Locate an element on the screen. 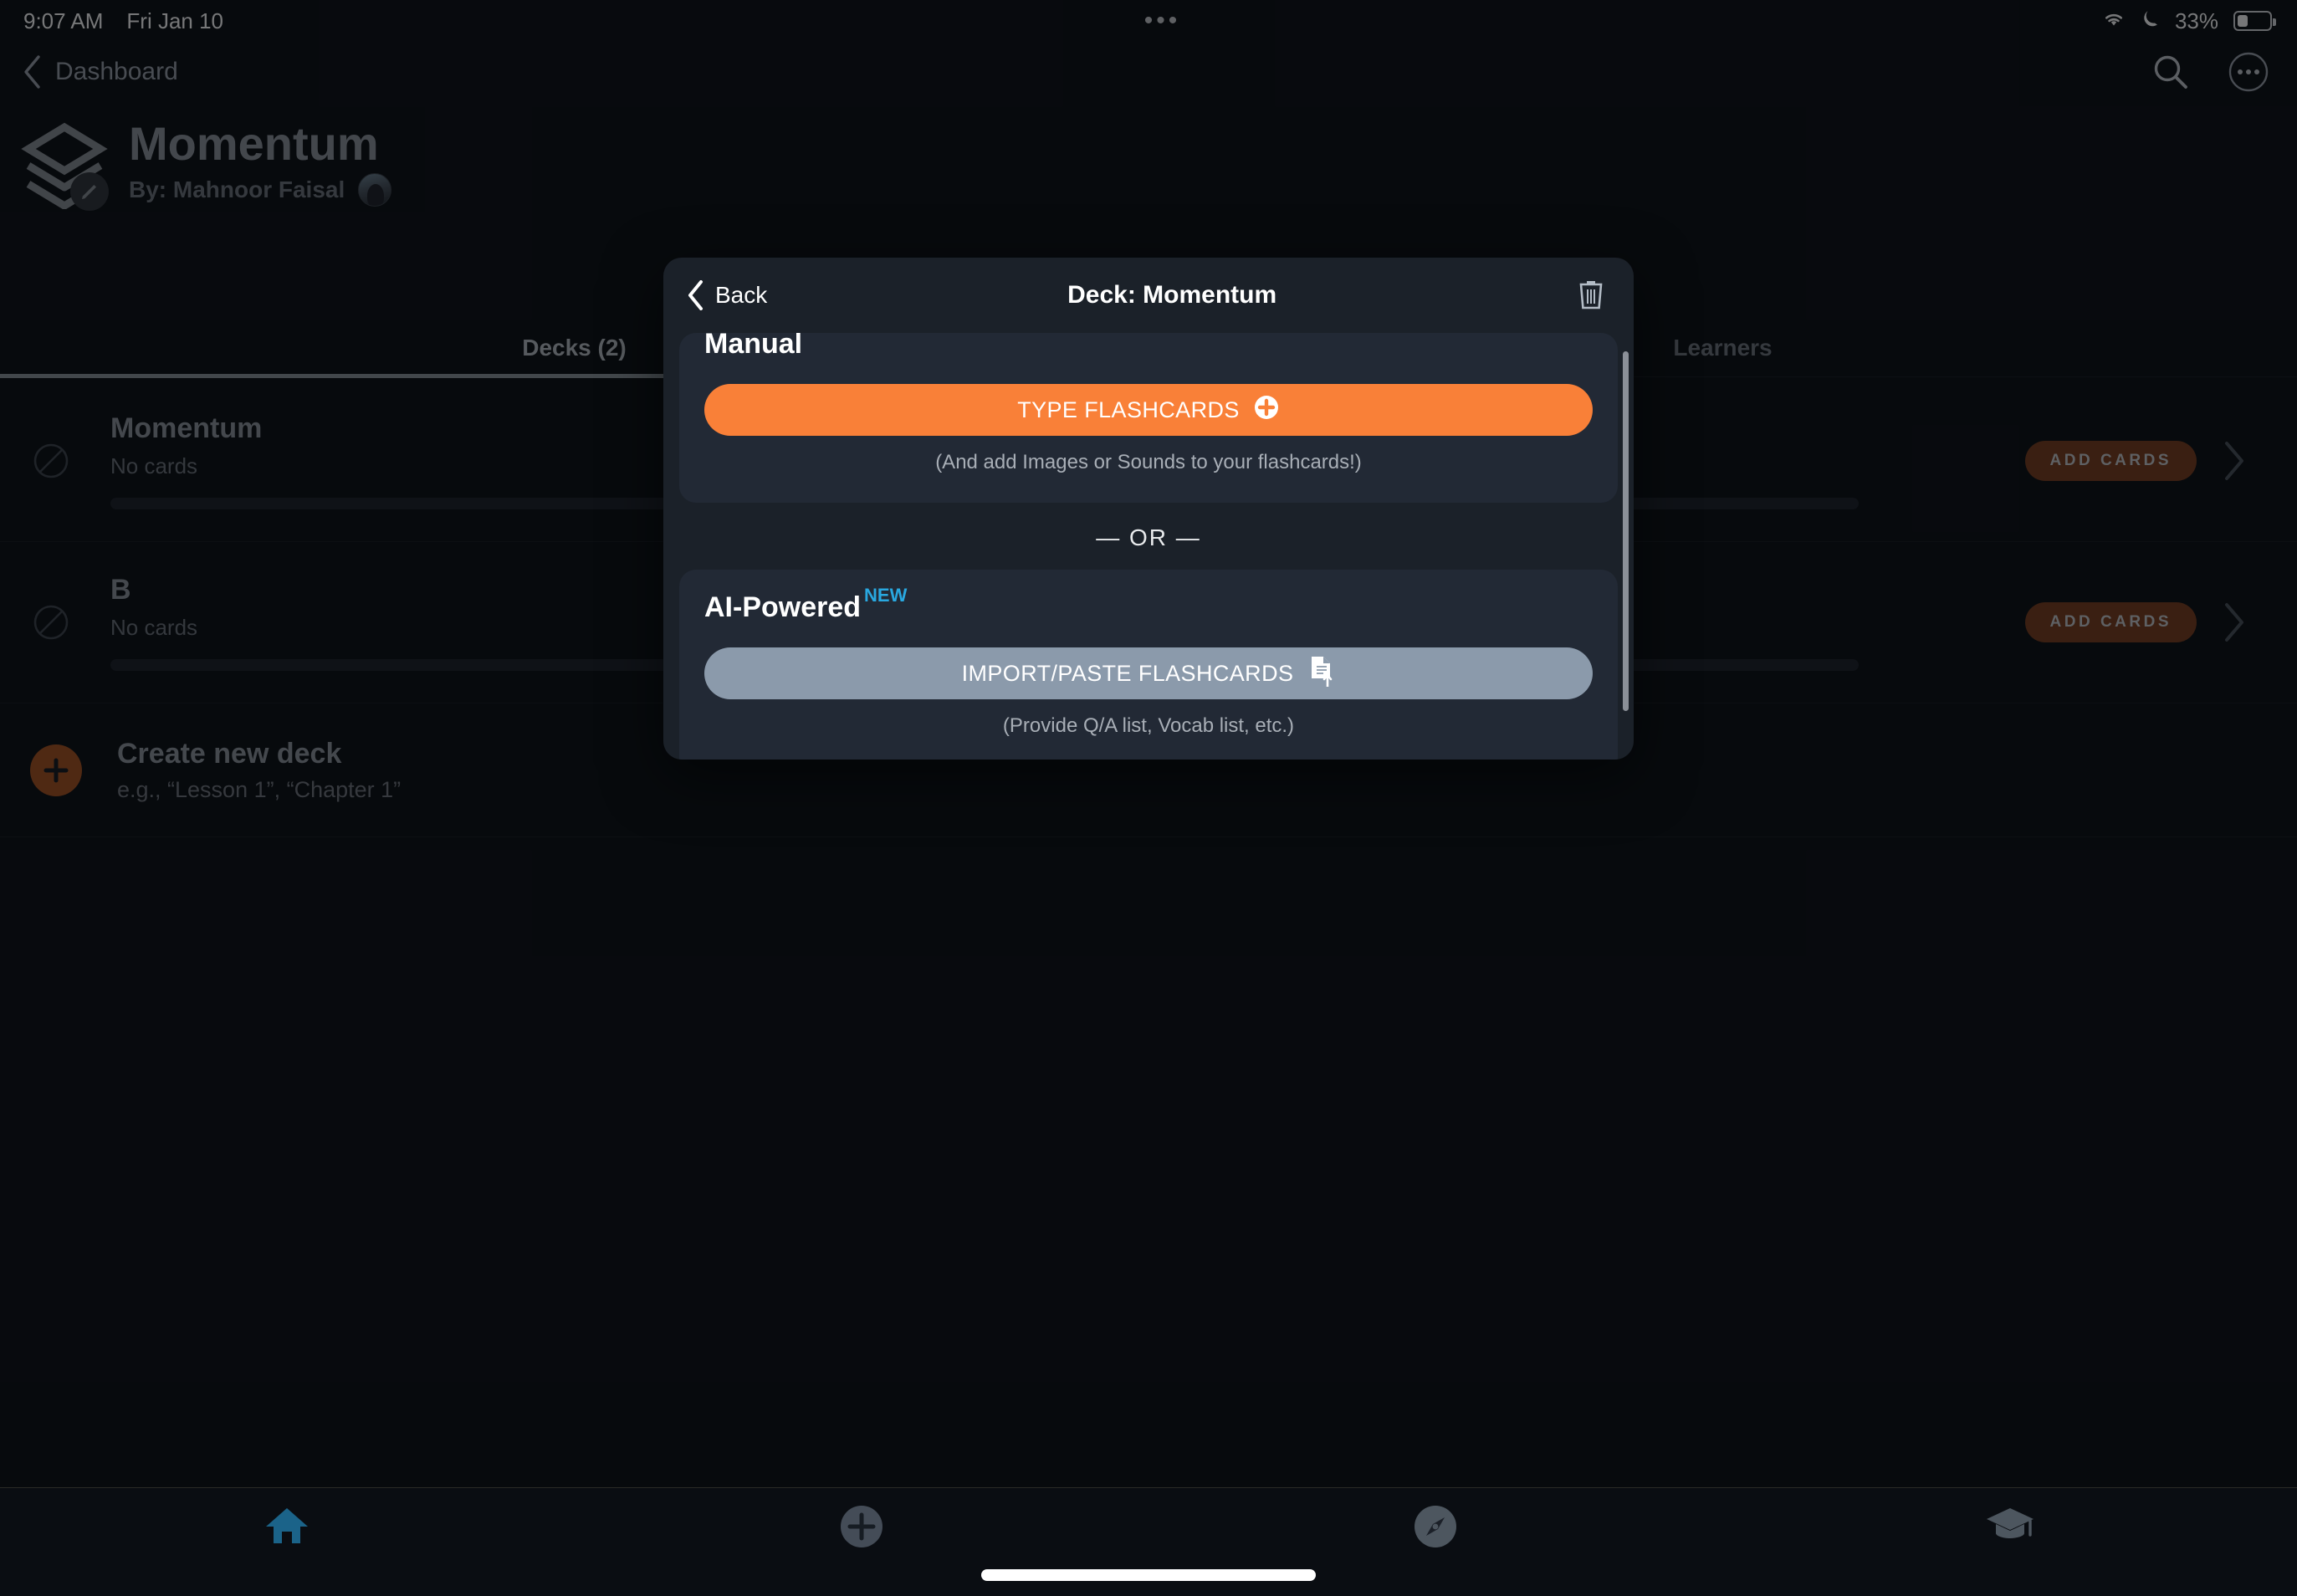 The height and width of the screenshot is (1596, 2297). compass-icon is located at coordinates (1435, 1529).